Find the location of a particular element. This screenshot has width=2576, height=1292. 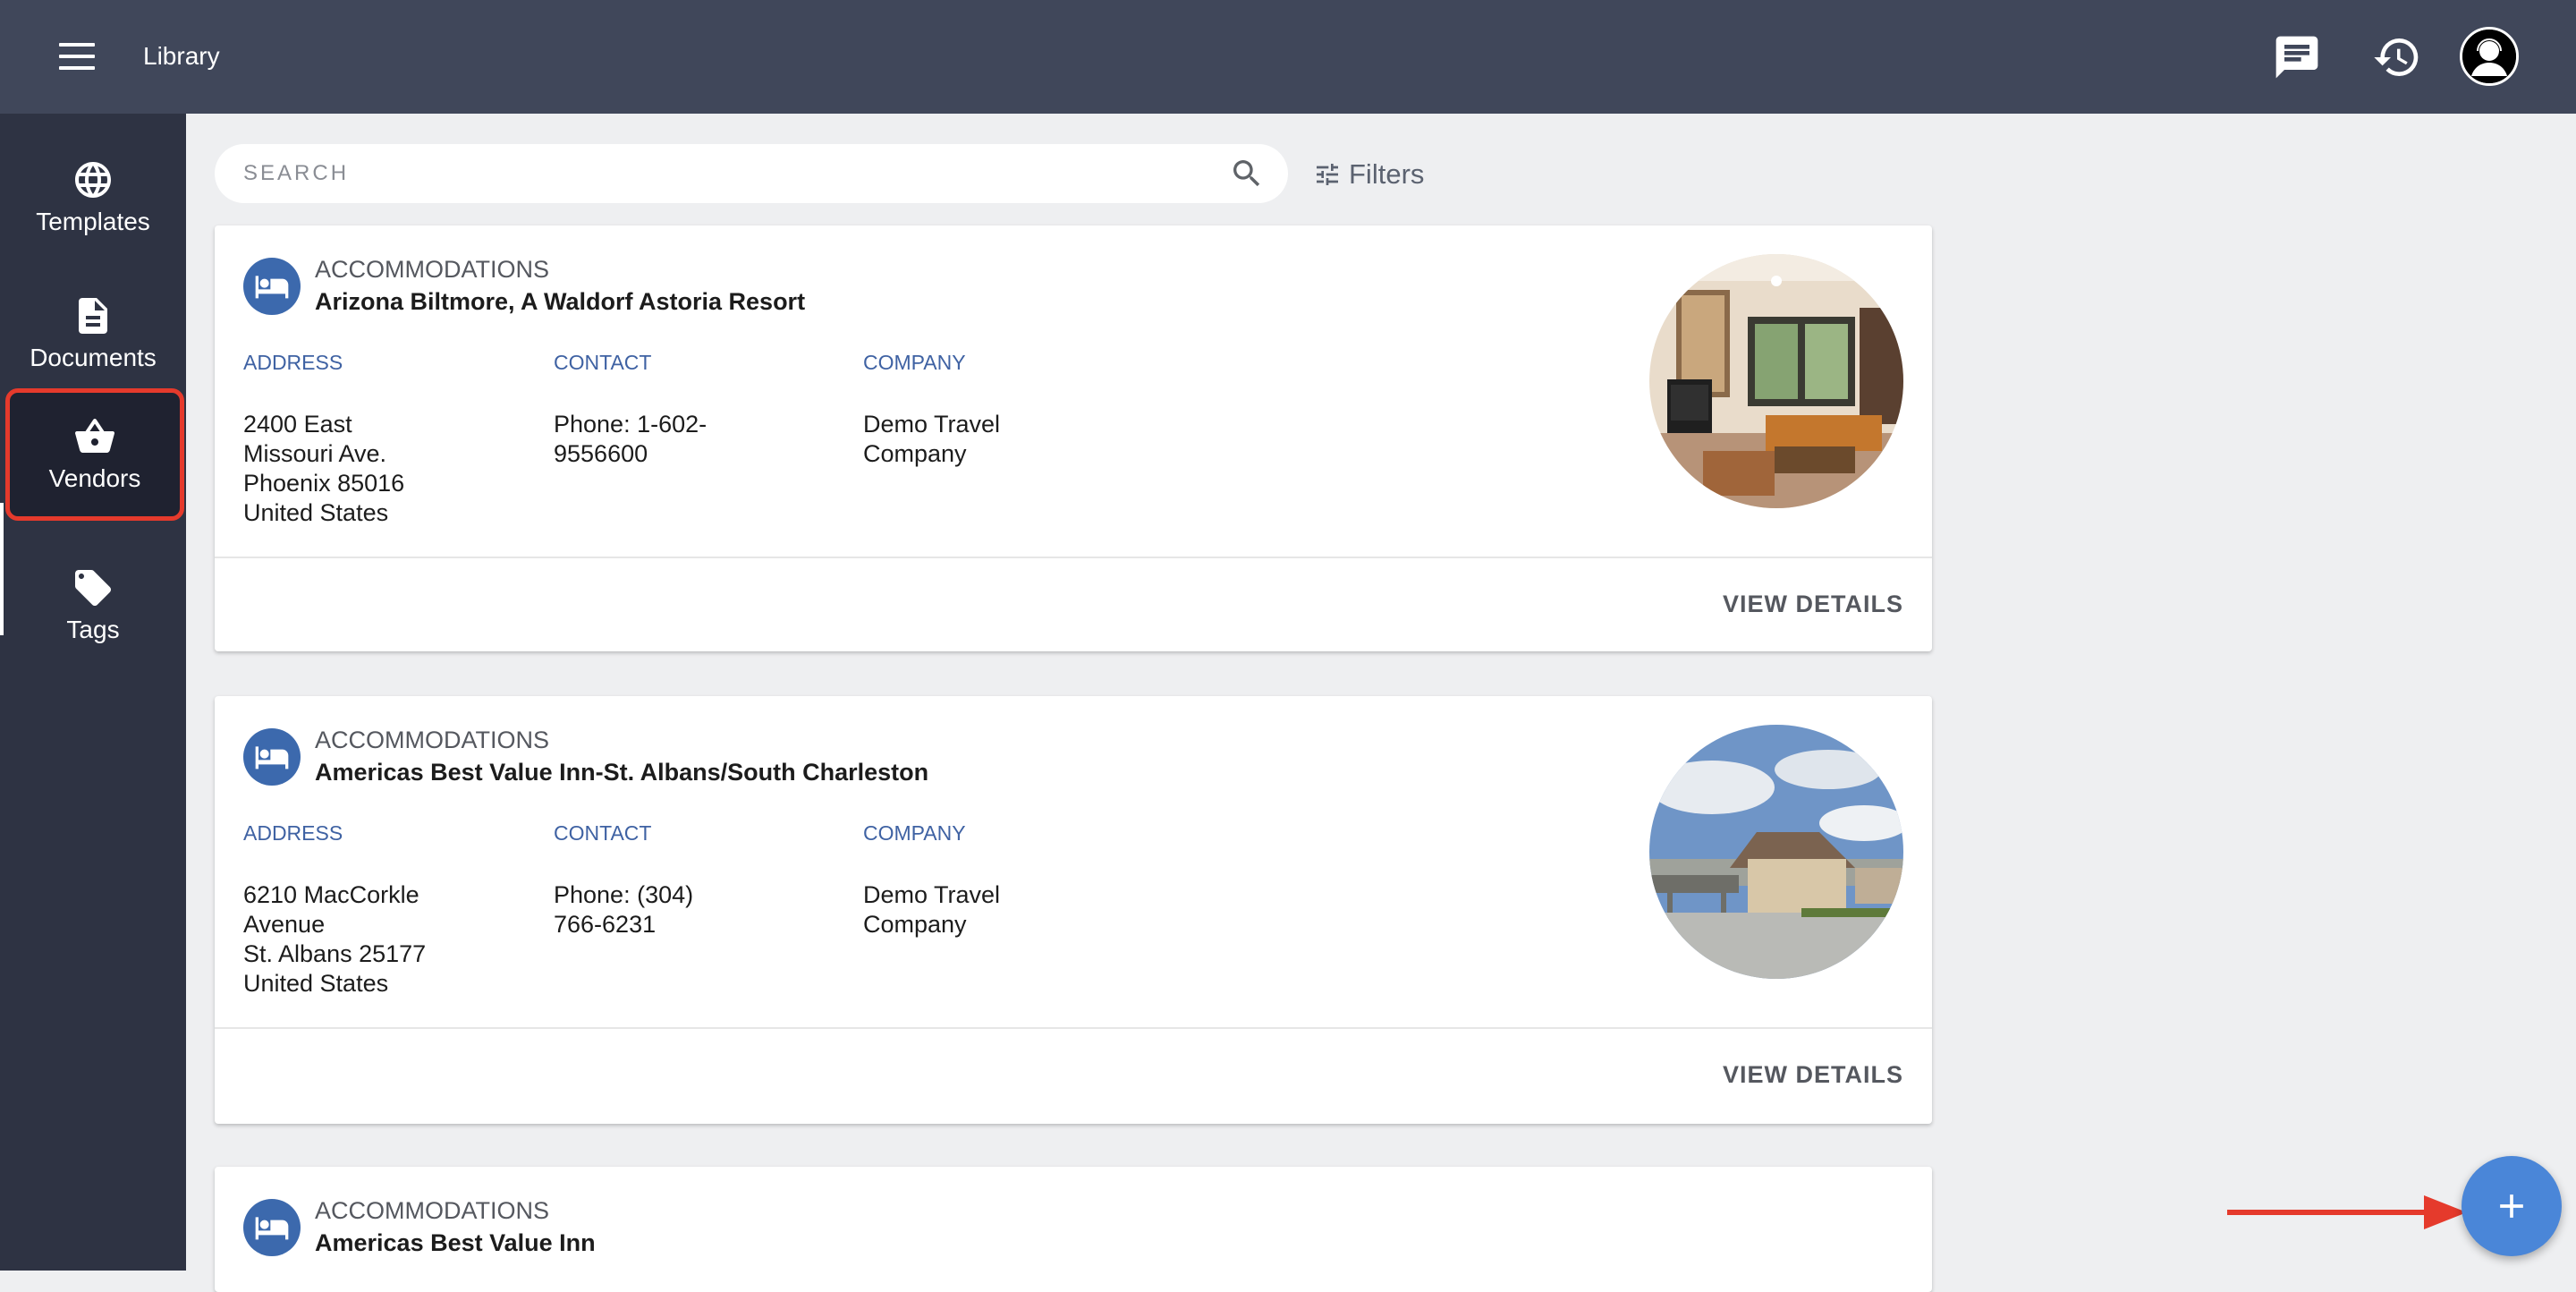

globe-icon is located at coordinates (93, 180).